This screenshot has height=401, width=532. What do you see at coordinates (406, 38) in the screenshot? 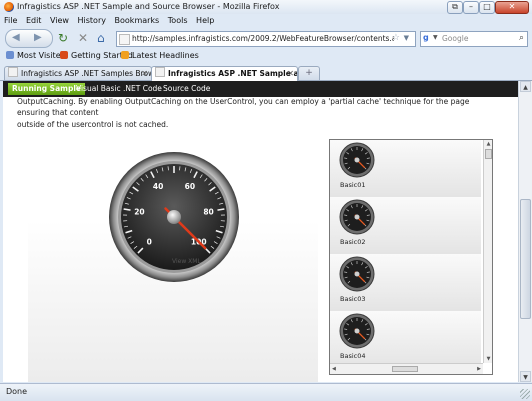
I see `url-dropdown-icon: ▼` at bounding box center [406, 38].